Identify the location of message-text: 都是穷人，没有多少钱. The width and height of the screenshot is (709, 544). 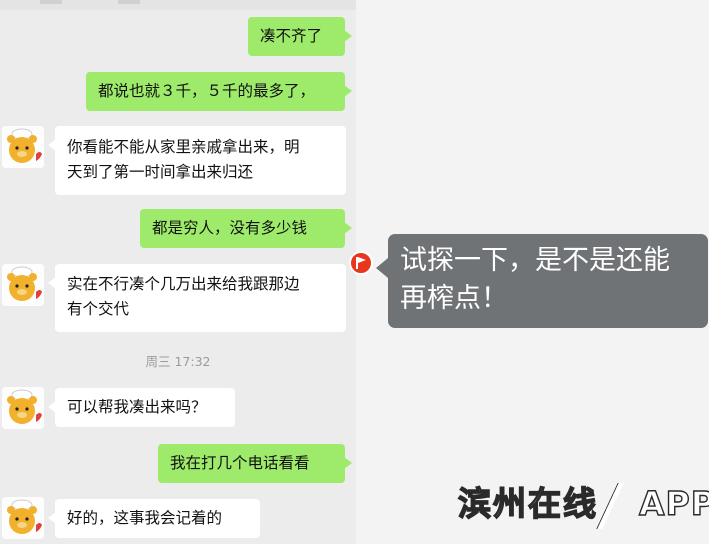
(230, 228).